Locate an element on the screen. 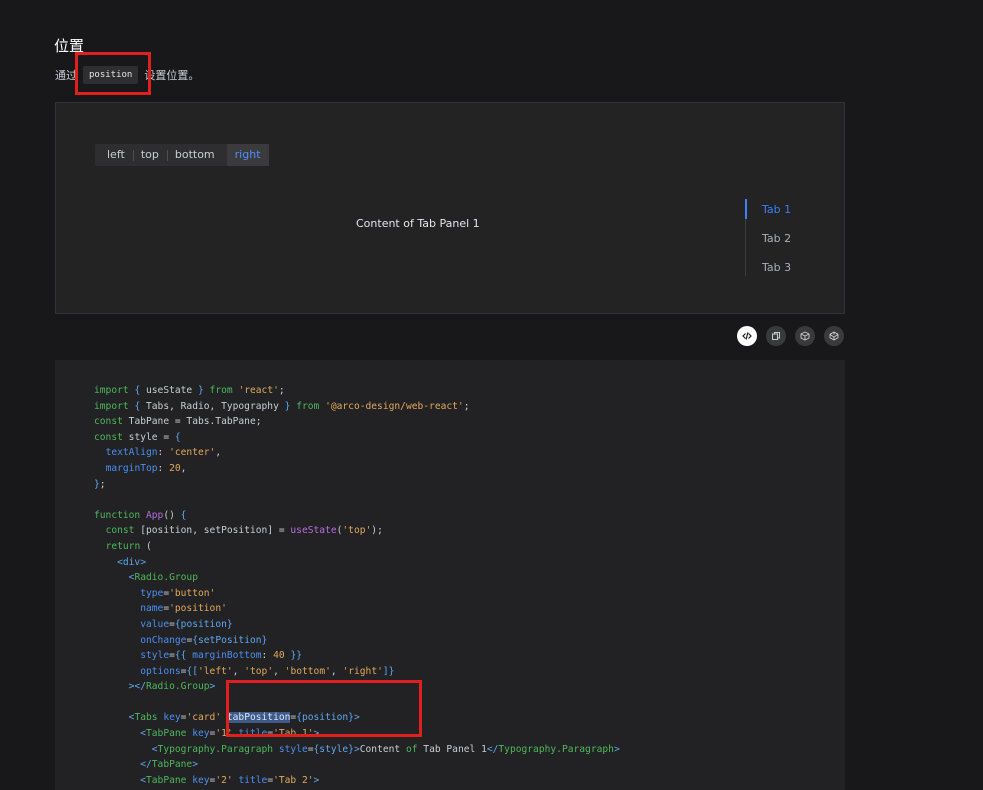  code-line: function App() { is located at coordinates (140, 515).